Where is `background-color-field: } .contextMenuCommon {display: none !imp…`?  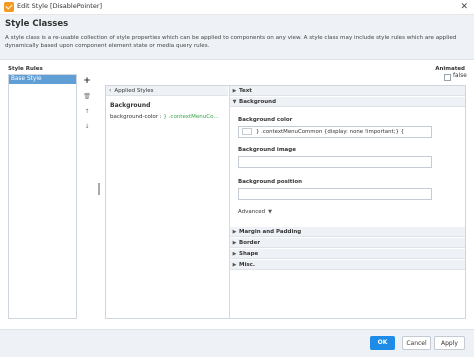 background-color-field: } .contextMenuCommon {display: none !imp… is located at coordinates (335, 132).